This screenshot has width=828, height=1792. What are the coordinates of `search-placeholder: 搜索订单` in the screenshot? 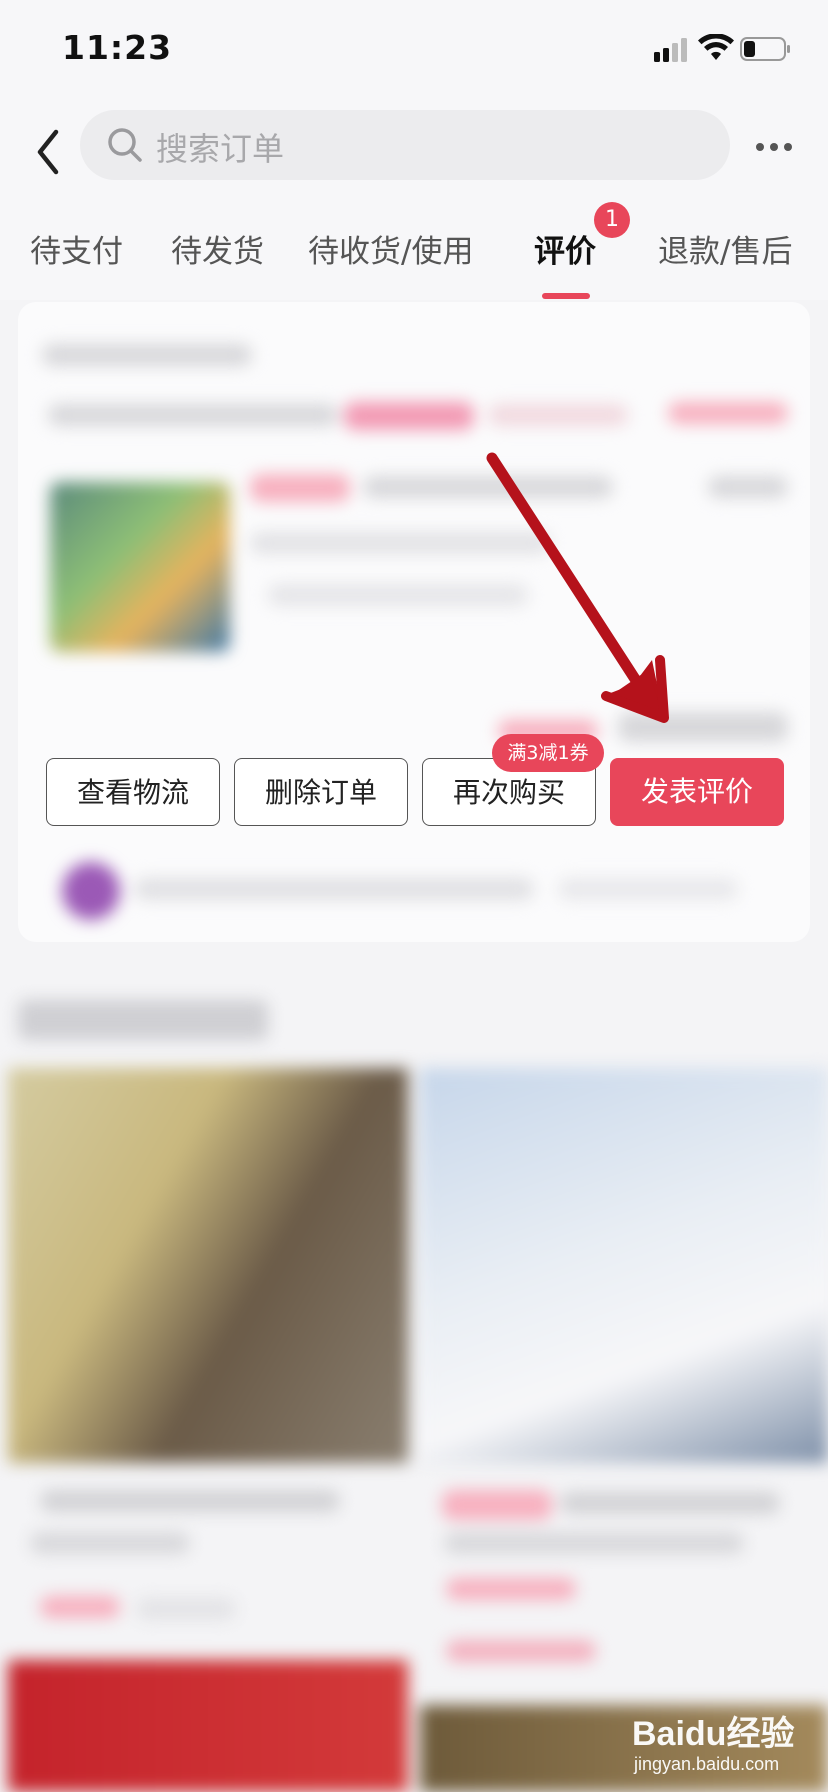 It's located at (220, 149).